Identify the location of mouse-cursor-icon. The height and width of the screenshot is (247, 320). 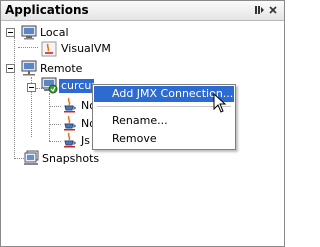
(220, 105).